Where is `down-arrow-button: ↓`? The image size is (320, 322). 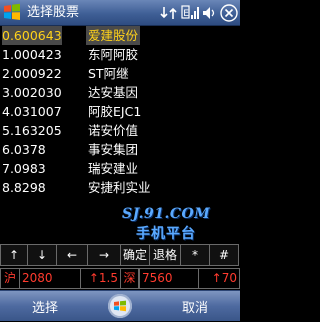
down-arrow-button: ↓ is located at coordinates (41, 255).